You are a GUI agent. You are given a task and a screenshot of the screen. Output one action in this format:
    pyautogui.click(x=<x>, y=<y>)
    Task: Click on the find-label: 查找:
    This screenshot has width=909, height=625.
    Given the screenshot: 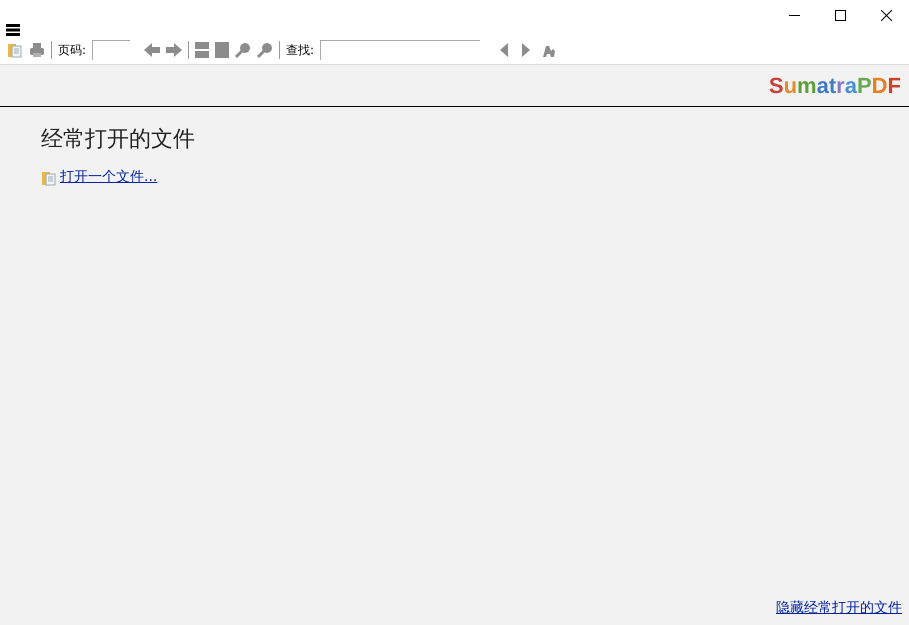 What is the action you would take?
    pyautogui.click(x=300, y=50)
    